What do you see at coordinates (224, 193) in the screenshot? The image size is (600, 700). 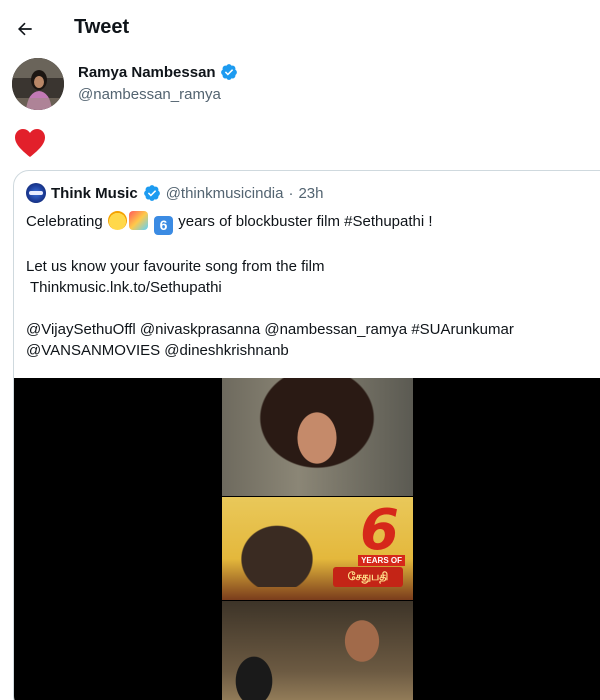 I see `quoted-author-handle: @thinkmusicindia` at bounding box center [224, 193].